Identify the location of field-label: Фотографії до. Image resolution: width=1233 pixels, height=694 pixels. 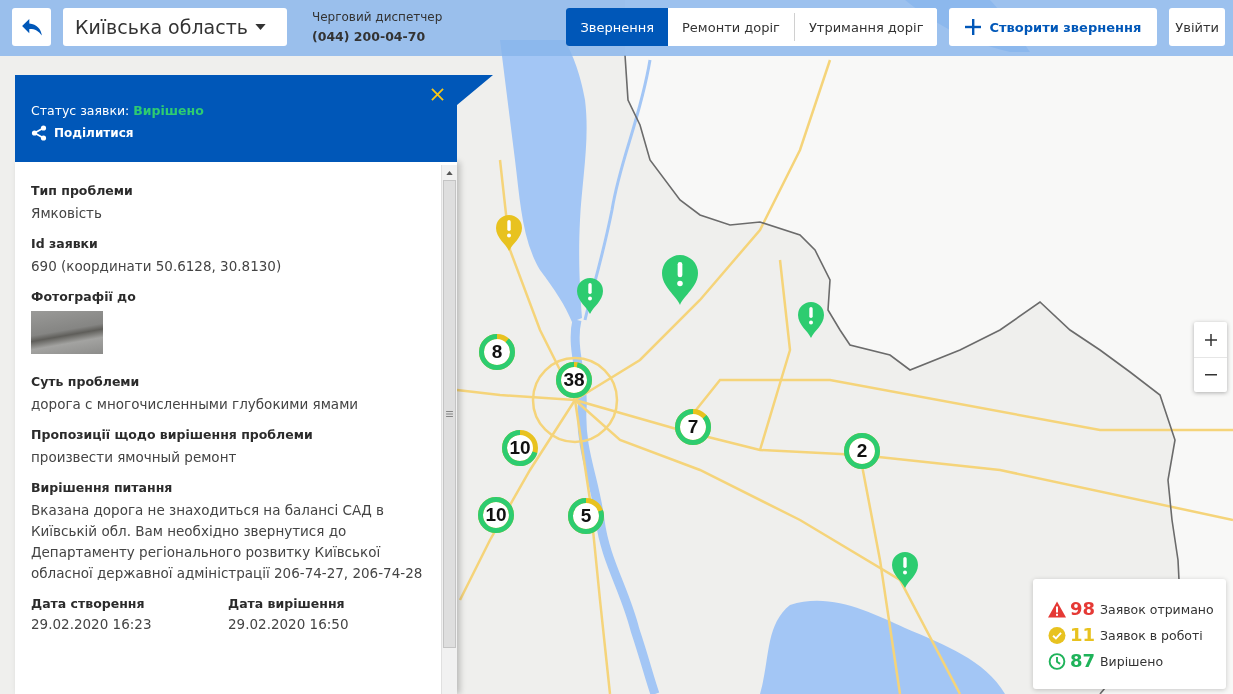
(83, 297).